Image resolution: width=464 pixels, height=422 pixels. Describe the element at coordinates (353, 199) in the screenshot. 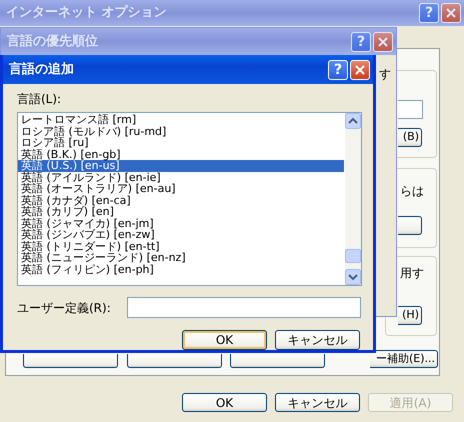

I see `scrollbar` at that location.